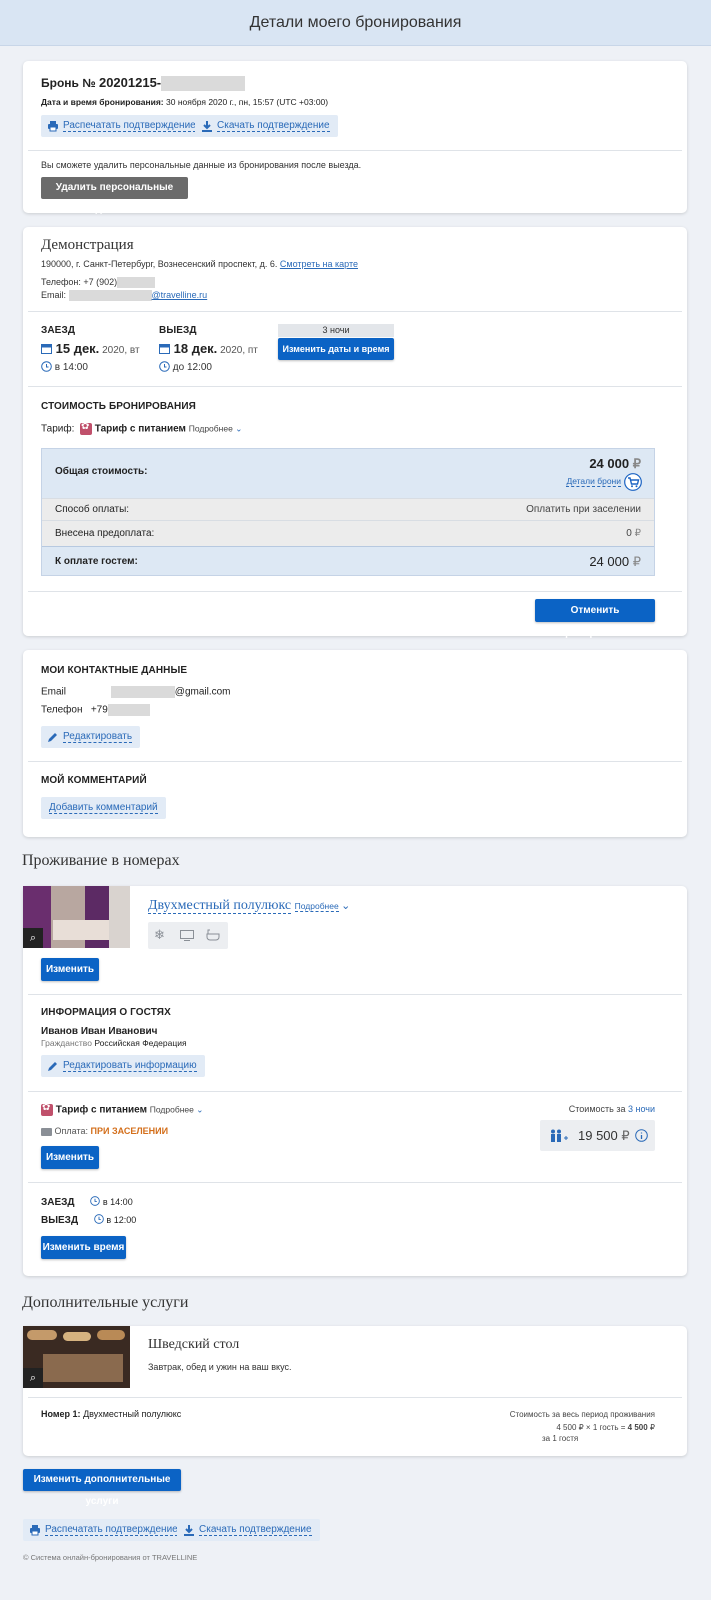  I want to click on checkin-date: 15 дек. 2020, вт, so click(90, 348).